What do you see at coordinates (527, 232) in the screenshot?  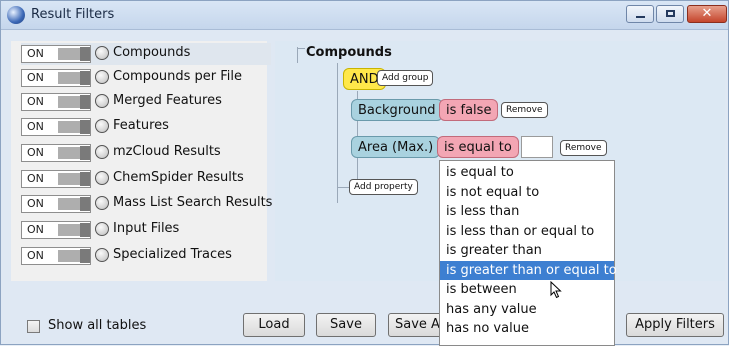 I see `dropdown-option: is less than or equal to` at bounding box center [527, 232].